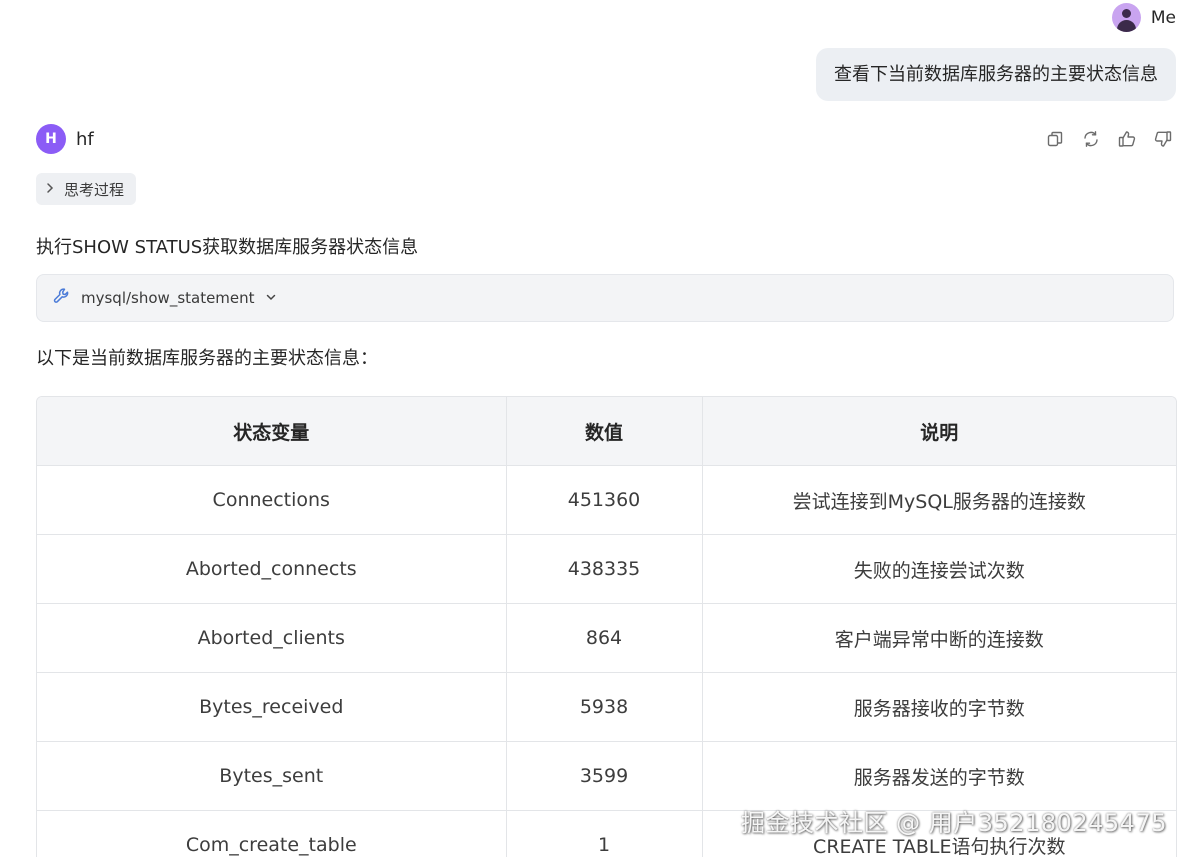  Describe the element at coordinates (996, 74) in the screenshot. I see `user-message-bubble: 查看下当前数据库服务器的主要状态信息` at that location.